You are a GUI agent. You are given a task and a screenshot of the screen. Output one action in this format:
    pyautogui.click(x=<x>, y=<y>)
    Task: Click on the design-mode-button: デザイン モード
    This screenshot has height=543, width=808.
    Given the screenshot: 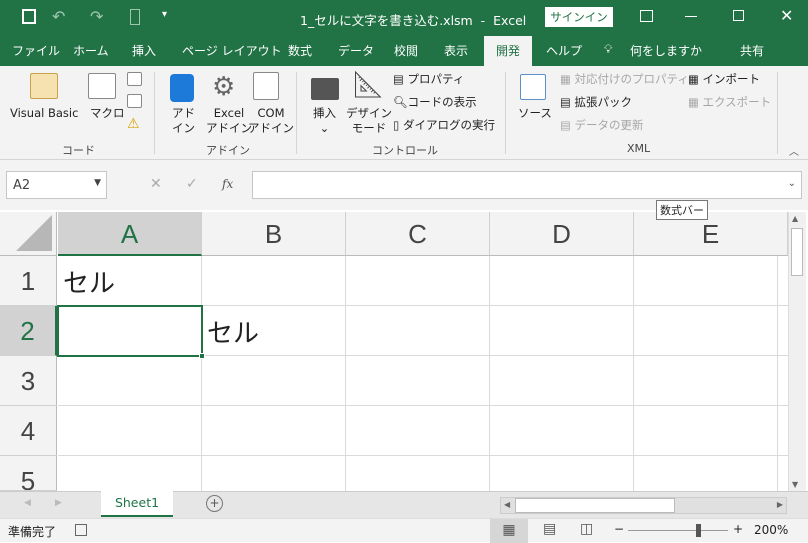 What is the action you would take?
    pyautogui.click(x=369, y=121)
    